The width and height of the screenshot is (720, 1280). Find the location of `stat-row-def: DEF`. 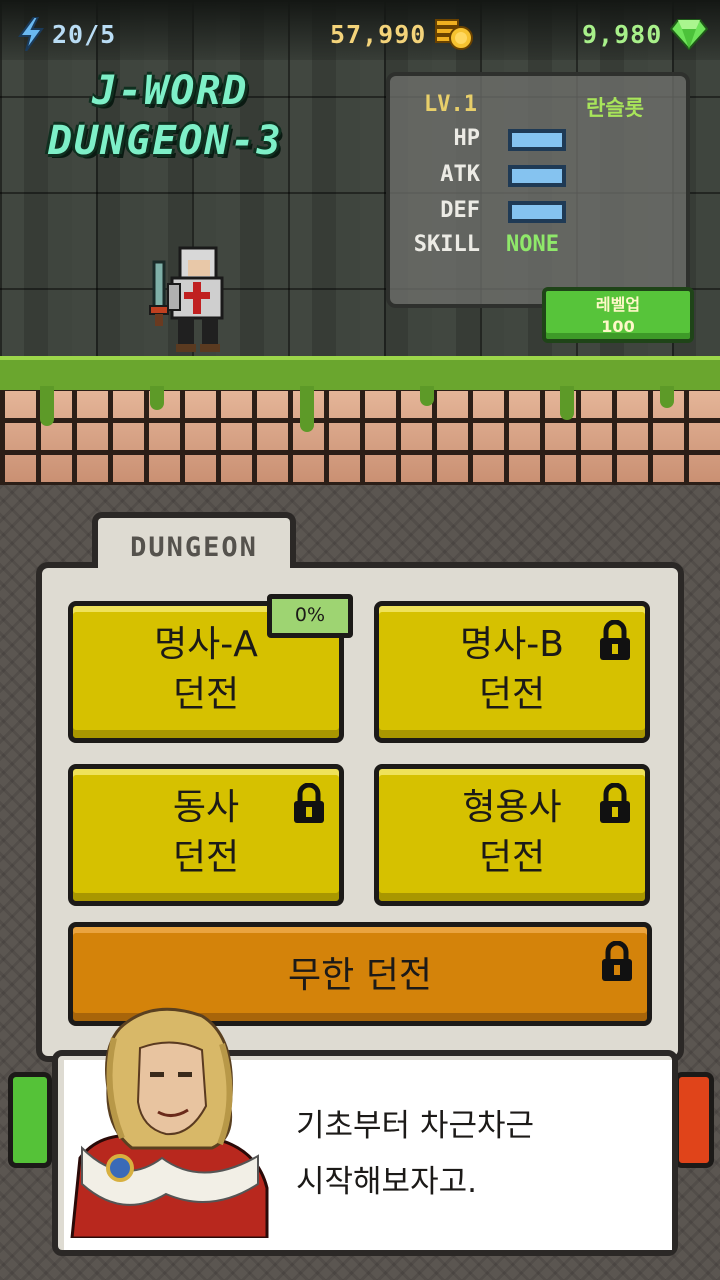

stat-row-def: DEF is located at coordinates (540, 211).